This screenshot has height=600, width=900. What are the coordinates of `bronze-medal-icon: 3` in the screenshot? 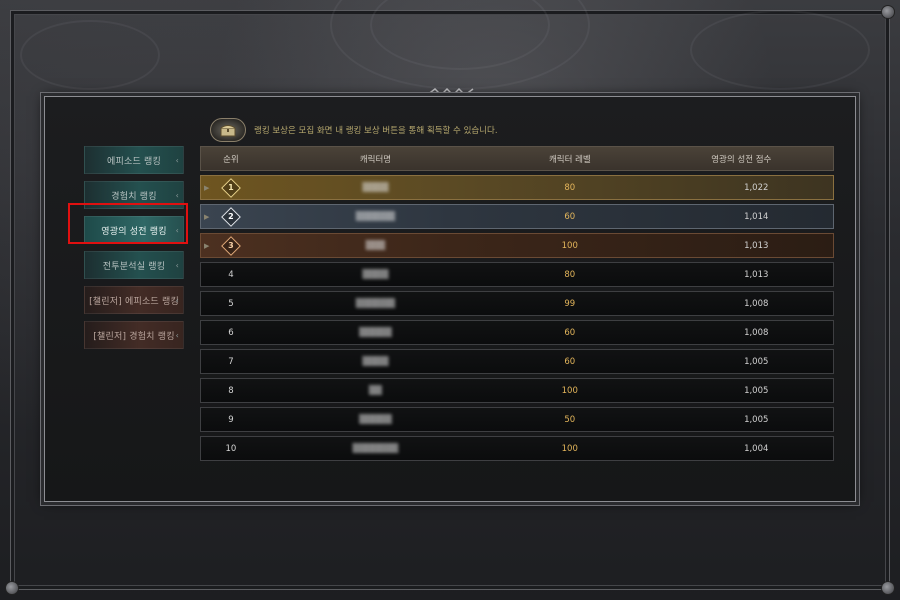 It's located at (230, 245).